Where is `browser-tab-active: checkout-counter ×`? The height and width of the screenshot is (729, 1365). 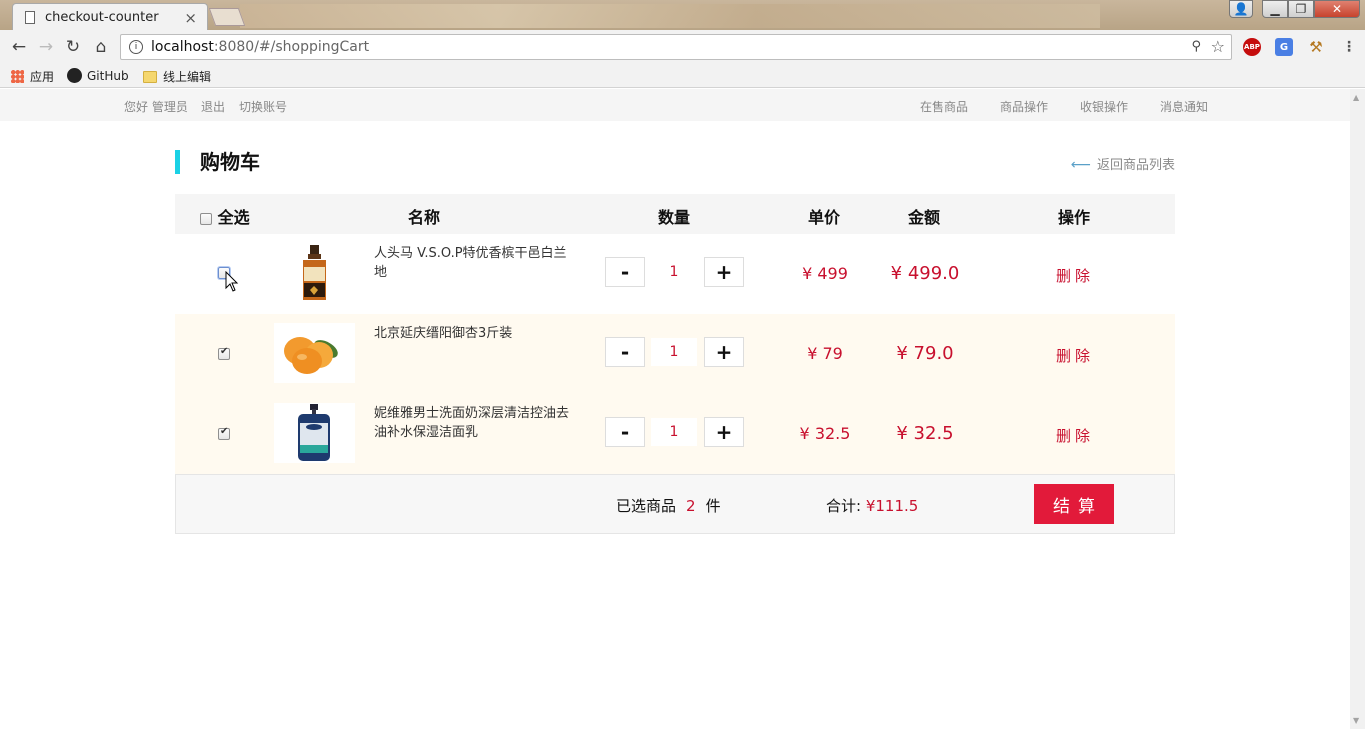 browser-tab-active: checkout-counter × is located at coordinates (110, 16).